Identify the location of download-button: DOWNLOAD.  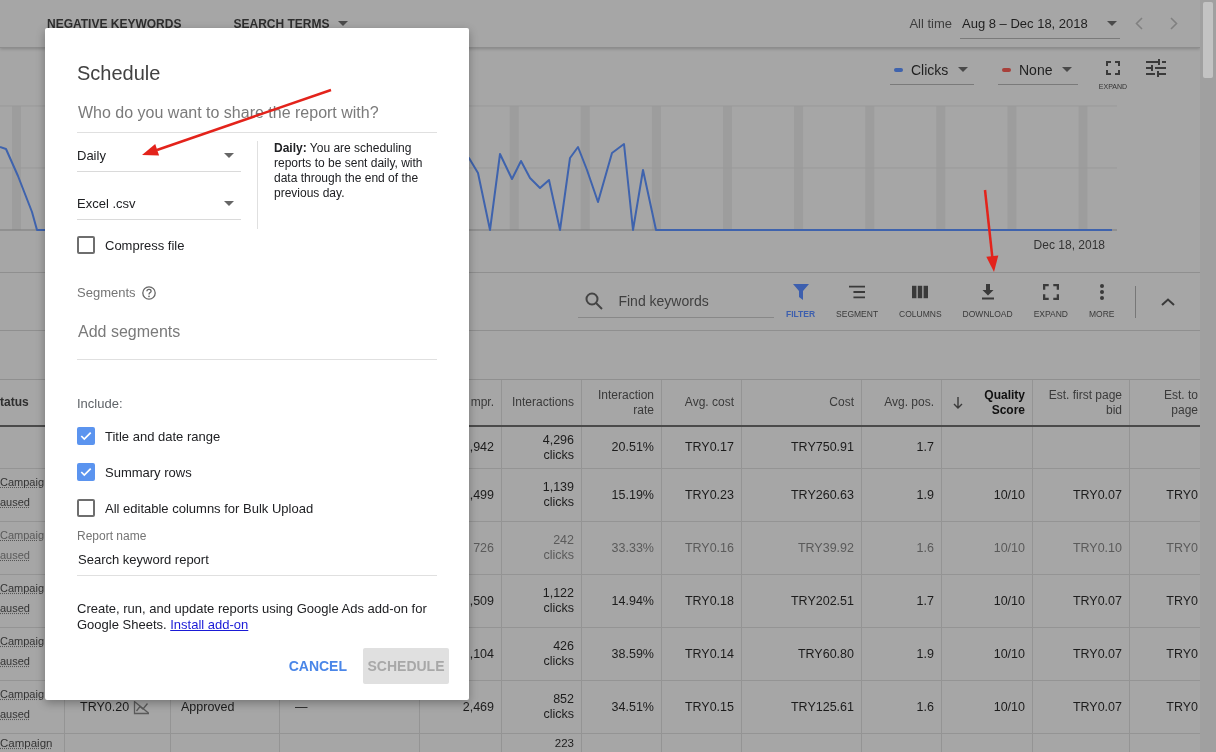
(988, 301).